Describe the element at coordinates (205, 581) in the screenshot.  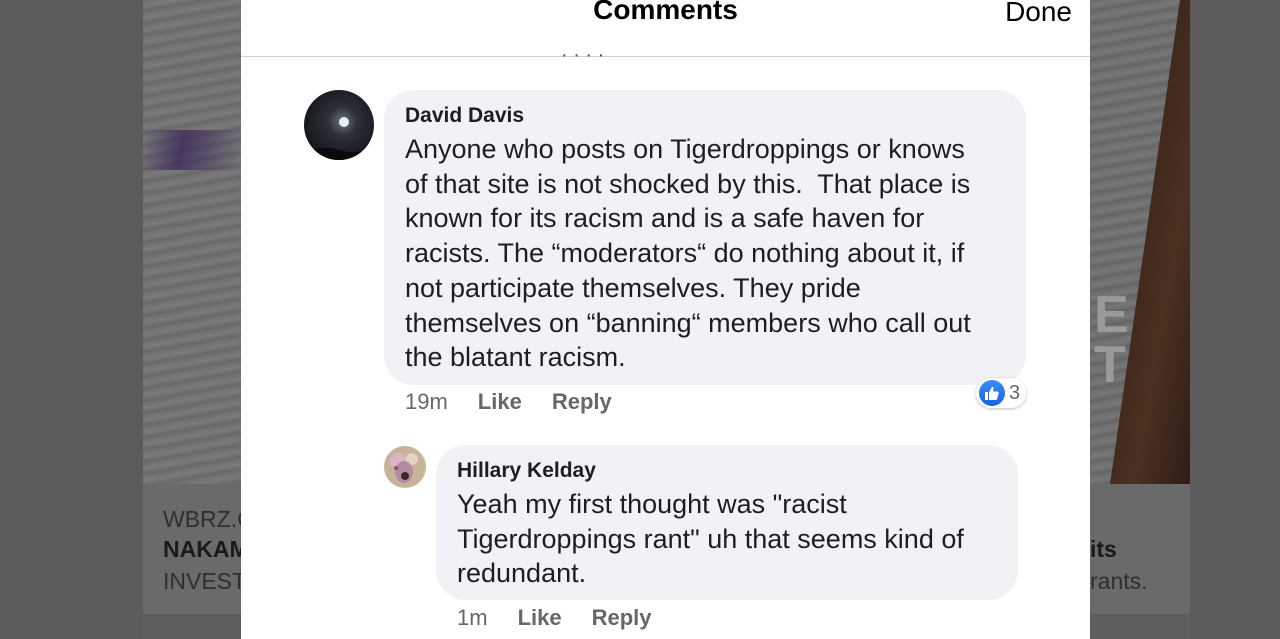
I see `link-card-subtitle: INVEST` at that location.